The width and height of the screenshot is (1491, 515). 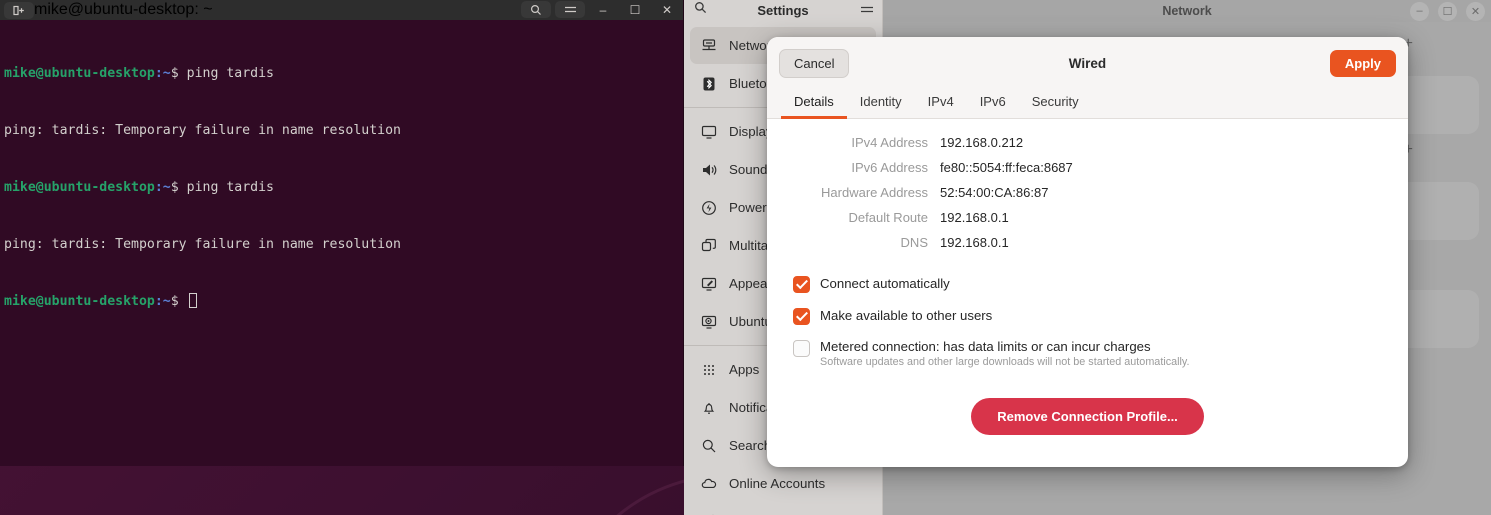 What do you see at coordinates (1006, 167) in the screenshot?
I see `detail-value: fe80::5054:ff:feca:8687` at bounding box center [1006, 167].